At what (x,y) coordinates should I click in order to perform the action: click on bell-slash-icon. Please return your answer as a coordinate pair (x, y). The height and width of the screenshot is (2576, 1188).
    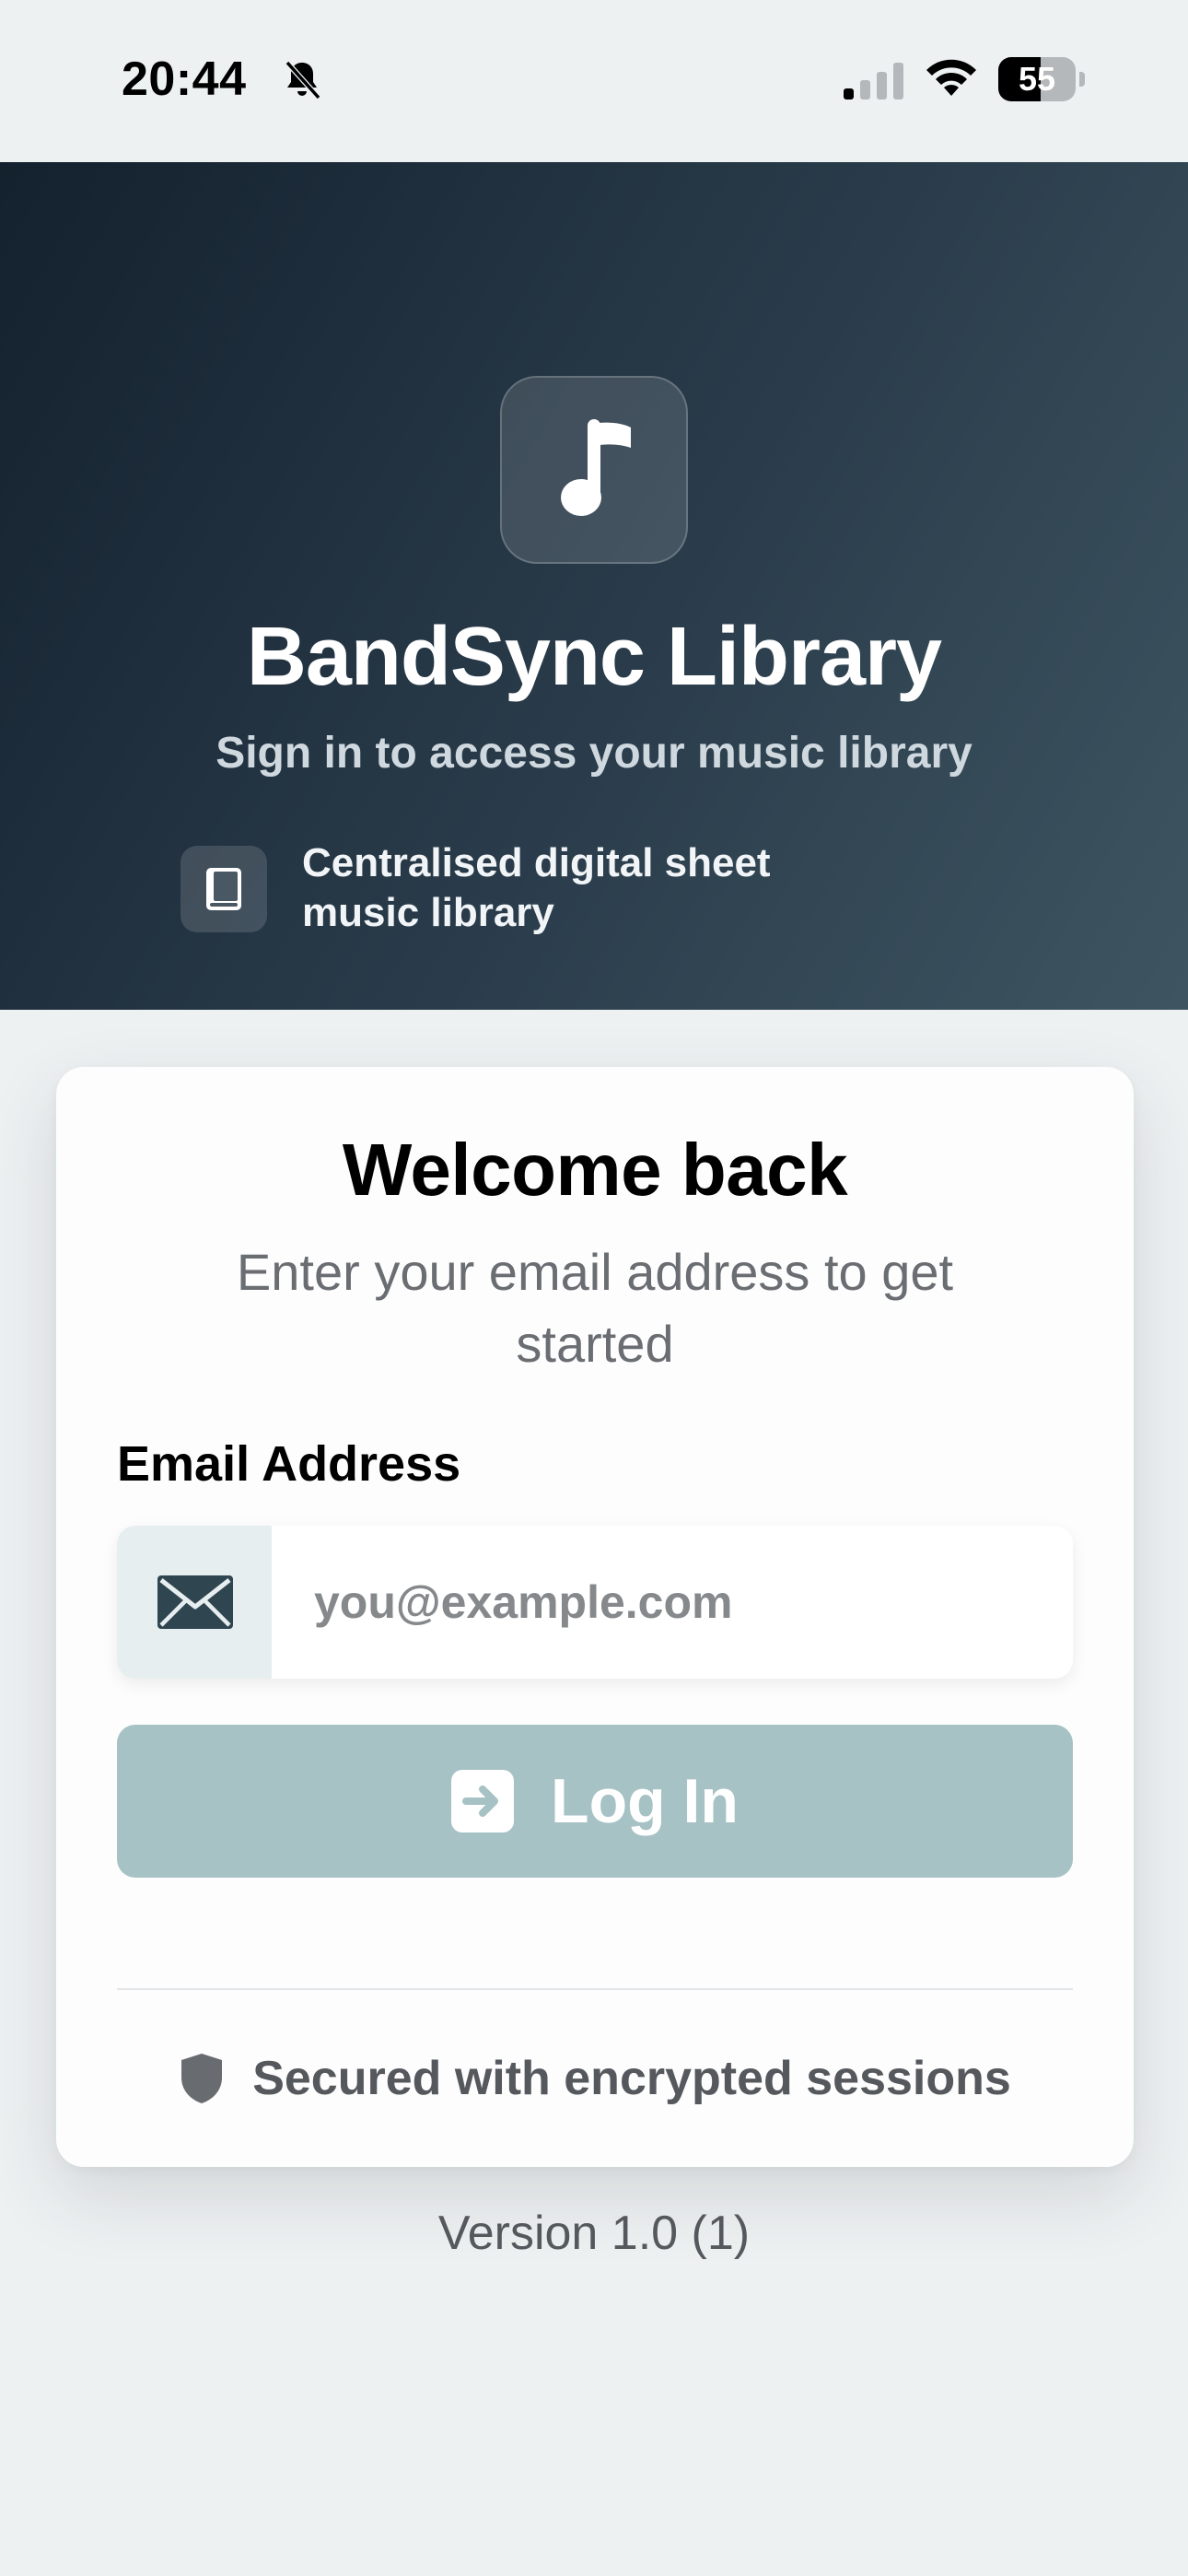
    Looking at the image, I should click on (303, 80).